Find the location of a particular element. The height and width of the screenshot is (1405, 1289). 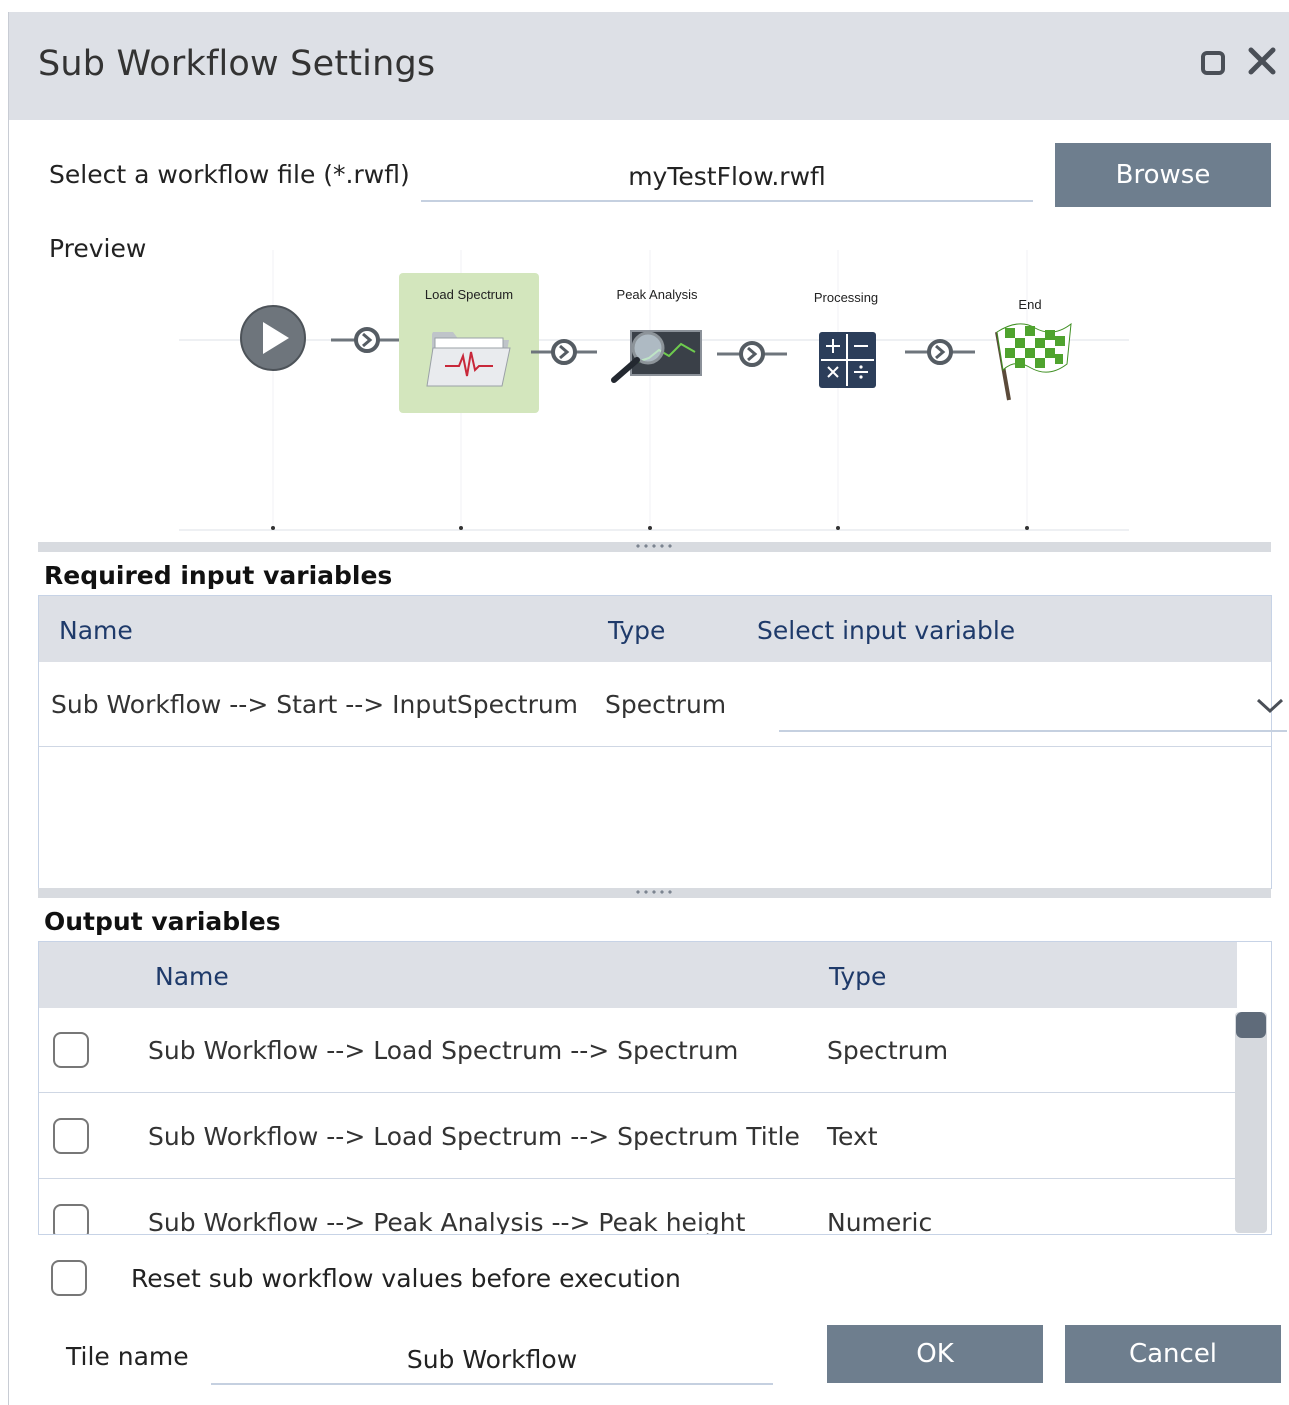

output-variables-title: Output variables is located at coordinates (162, 921).